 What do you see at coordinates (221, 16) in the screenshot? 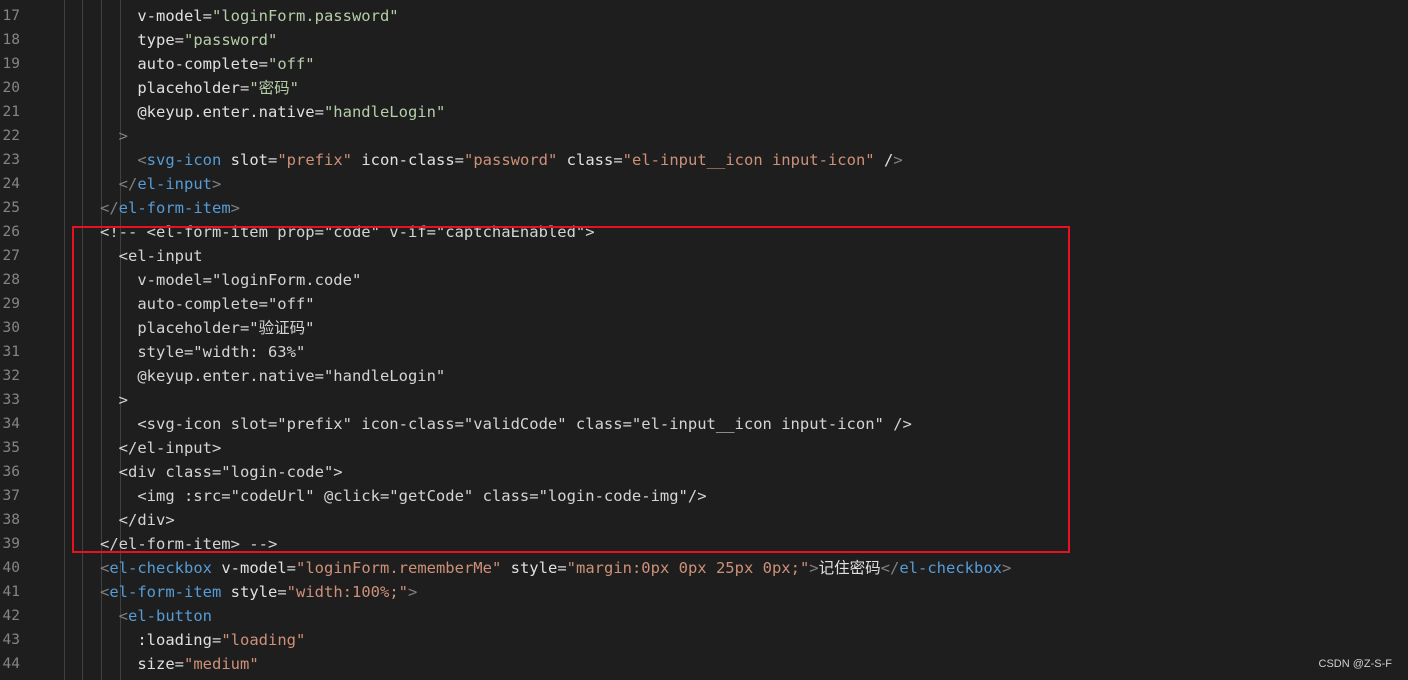
I see `line-code: v-model="loginForm.password"` at bounding box center [221, 16].